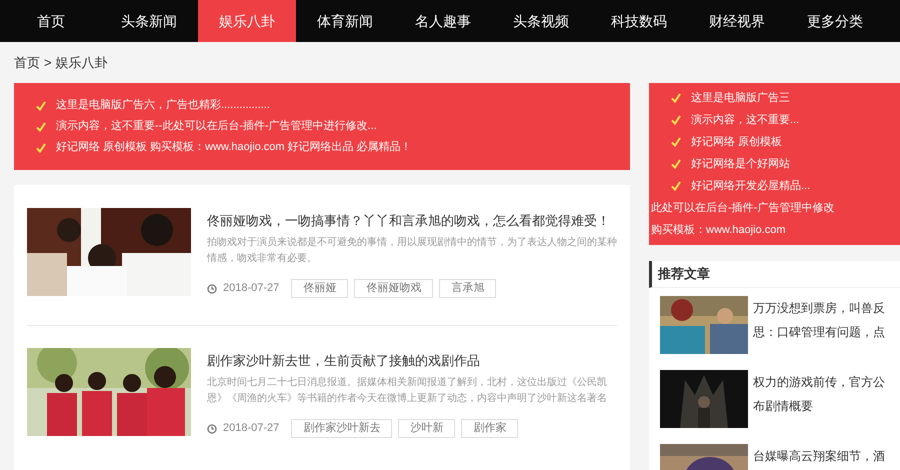 The height and width of the screenshot is (470, 900). I want to click on nav-tab: 头条视频, so click(541, 21).